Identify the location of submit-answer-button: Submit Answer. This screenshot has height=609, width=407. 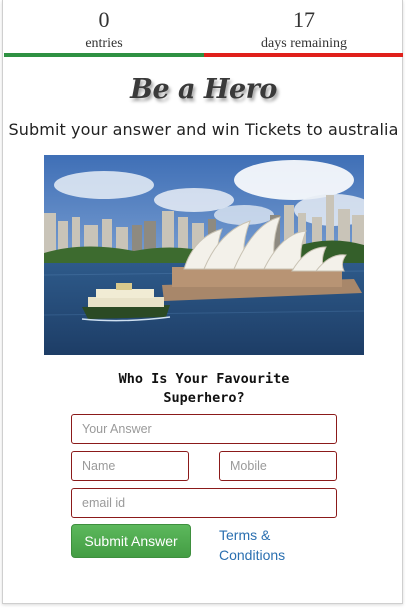
(131, 541).